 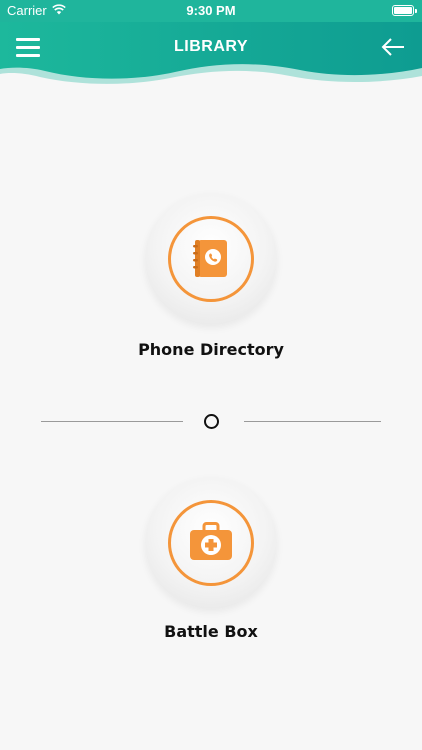 I want to click on battery-icon, so click(x=404, y=10).